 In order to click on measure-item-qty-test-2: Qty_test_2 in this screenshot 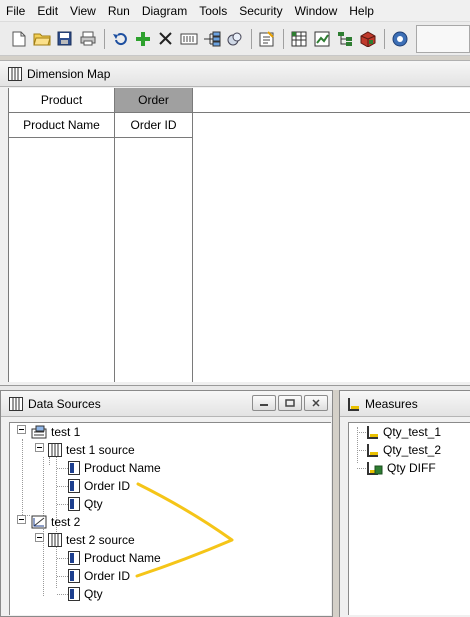, I will do `click(404, 450)`.